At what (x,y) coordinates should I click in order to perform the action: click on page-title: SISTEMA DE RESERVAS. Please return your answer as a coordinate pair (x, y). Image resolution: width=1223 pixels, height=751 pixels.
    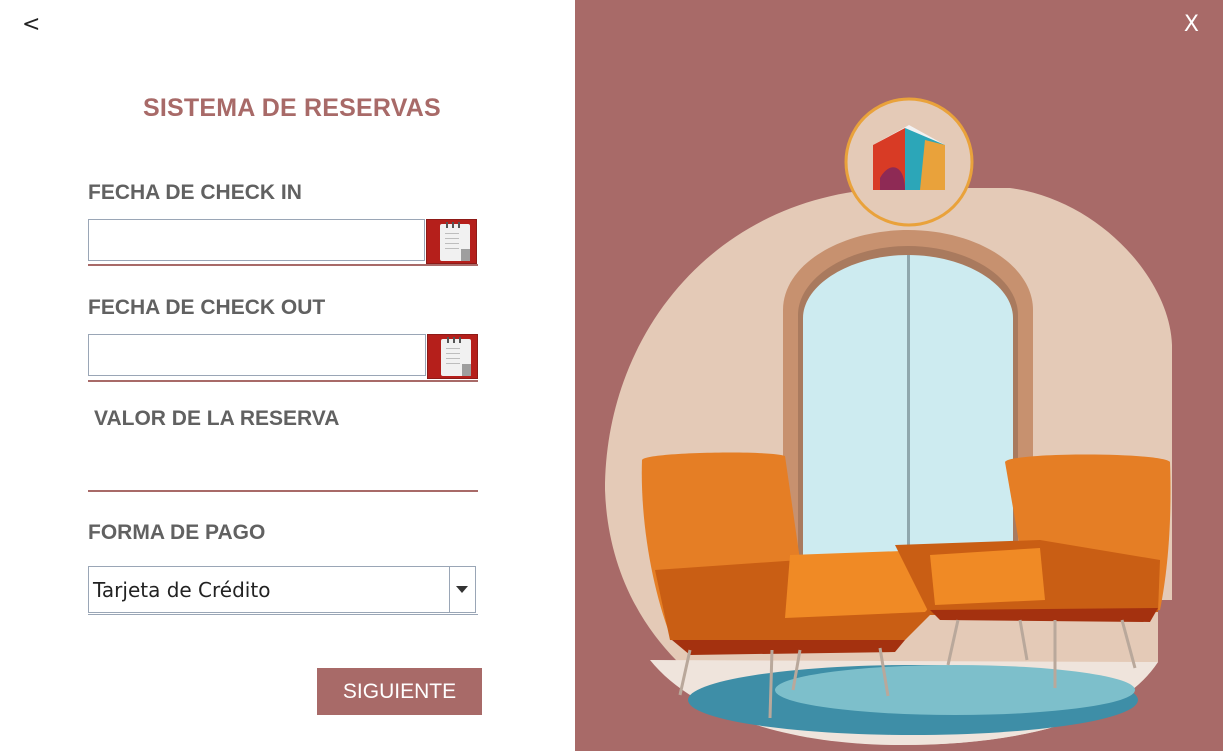
    Looking at the image, I should click on (292, 108).